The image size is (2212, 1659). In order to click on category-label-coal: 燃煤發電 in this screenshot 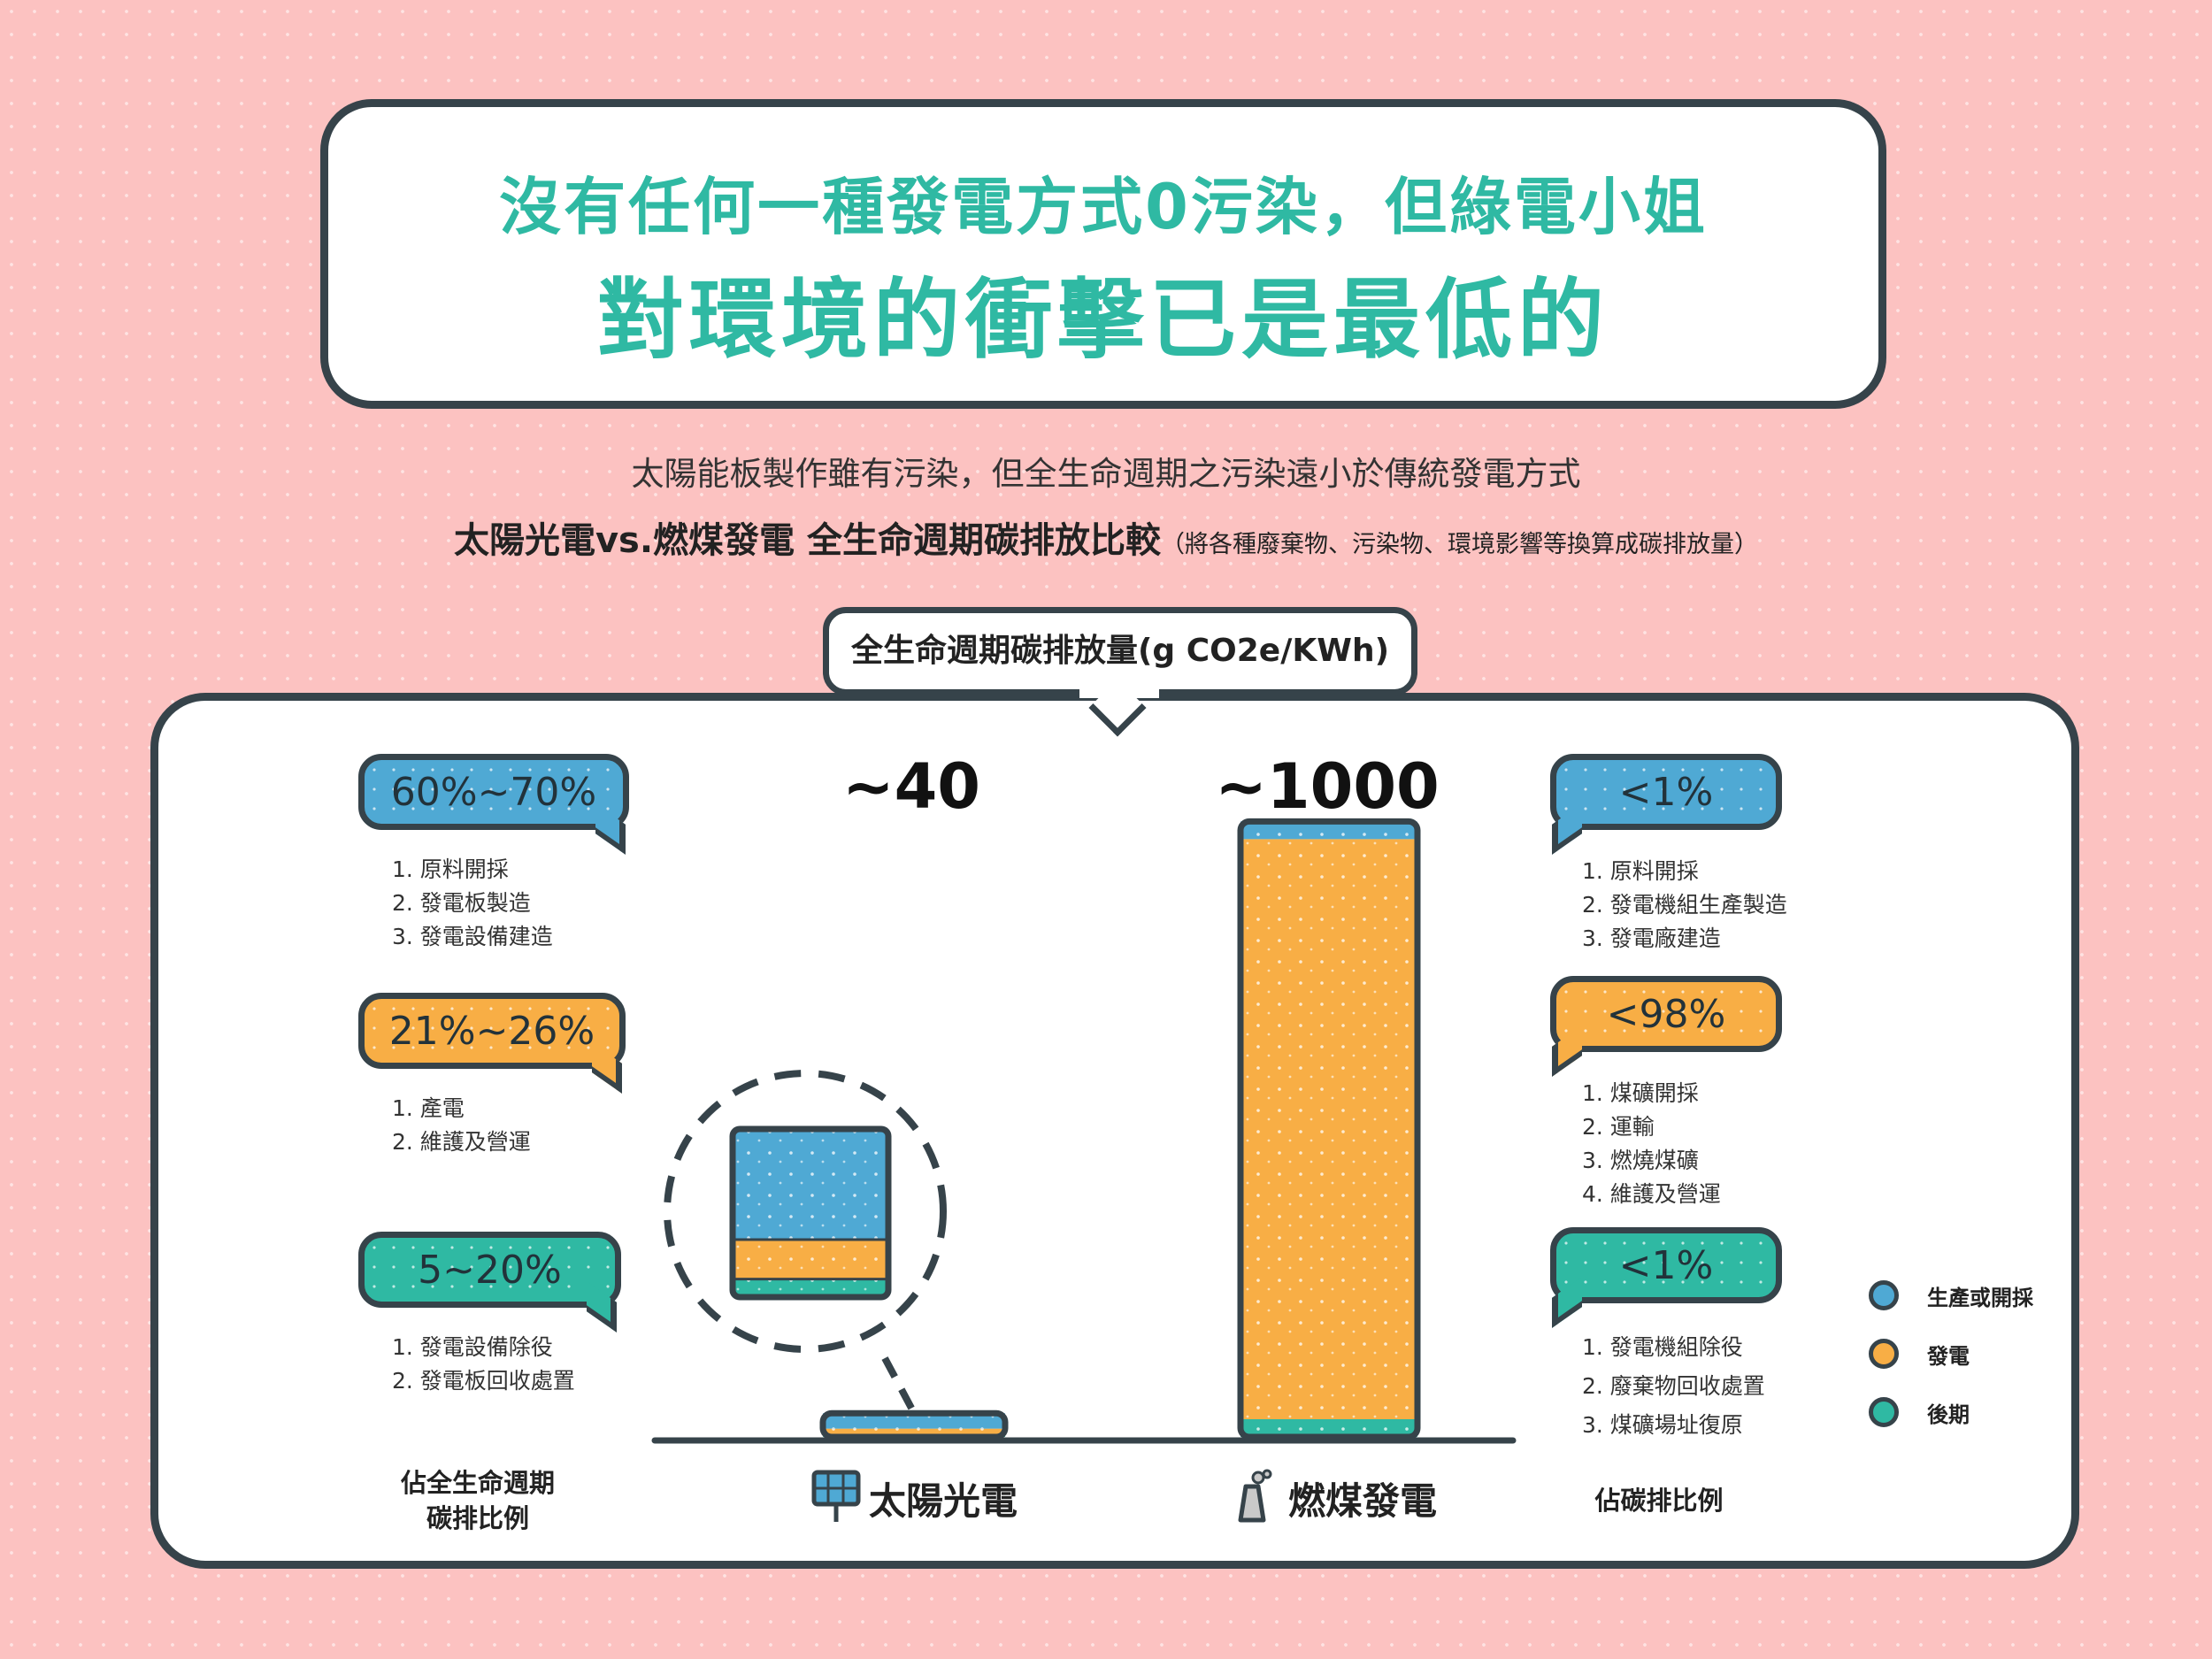, I will do `click(1363, 1501)`.